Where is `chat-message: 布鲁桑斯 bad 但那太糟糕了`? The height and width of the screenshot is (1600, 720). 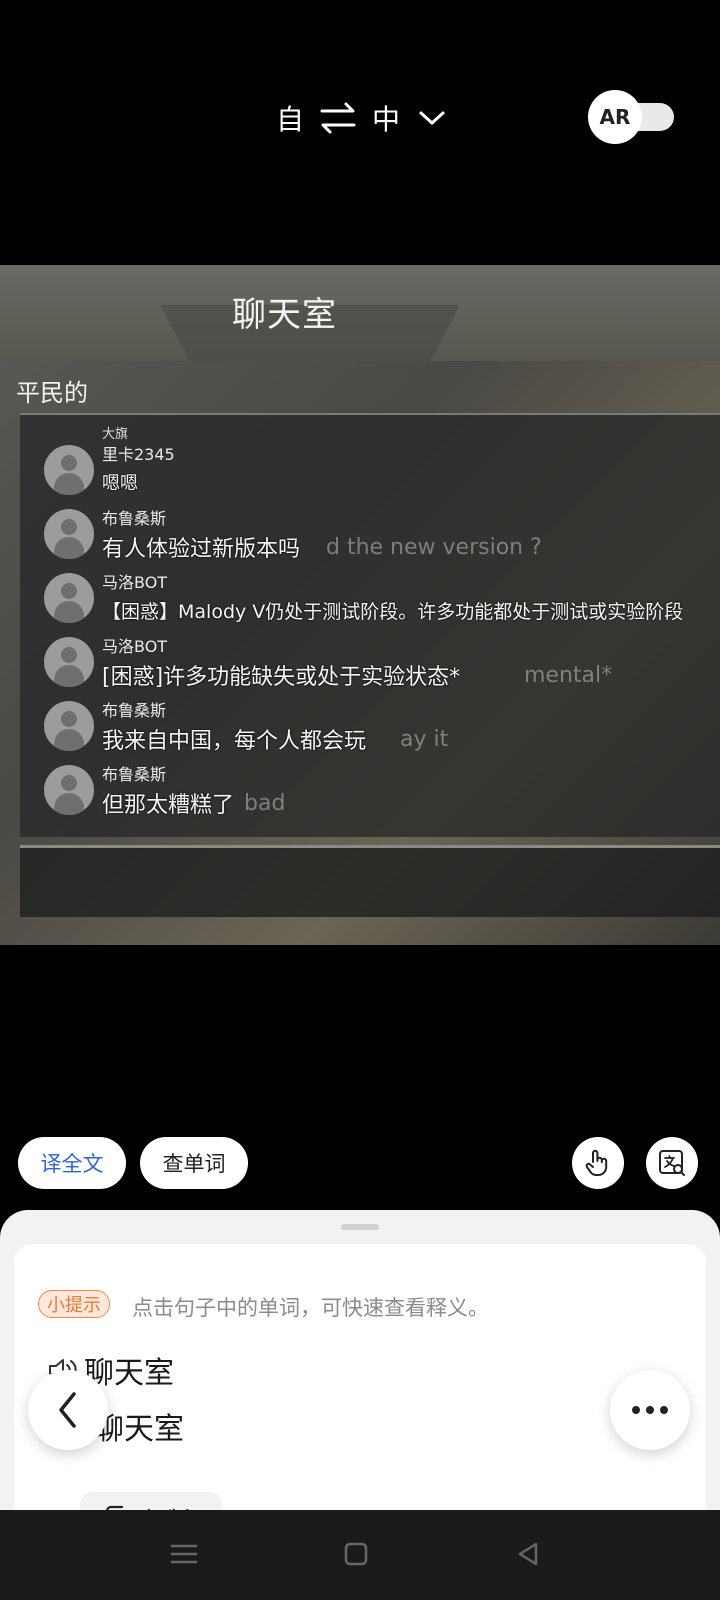 chat-message: 布鲁桑斯 bad 但那太糟糕了 is located at coordinates (382, 792).